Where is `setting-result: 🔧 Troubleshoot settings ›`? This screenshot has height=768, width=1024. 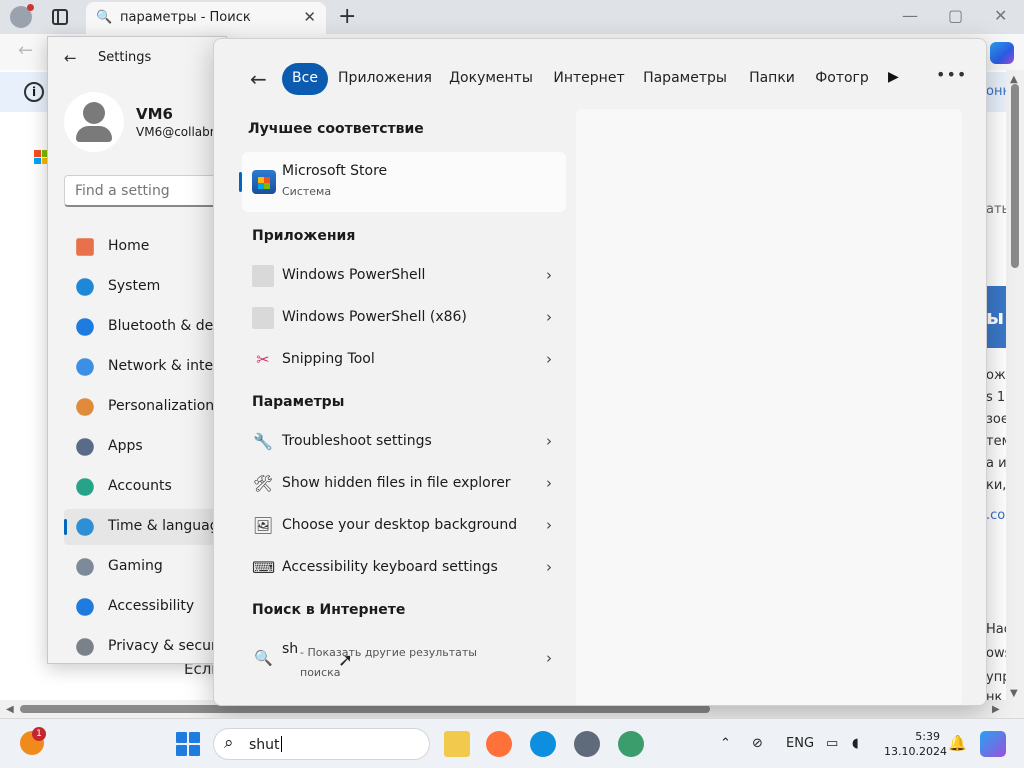 setting-result: 🔧 Troubleshoot settings › is located at coordinates (397, 442).